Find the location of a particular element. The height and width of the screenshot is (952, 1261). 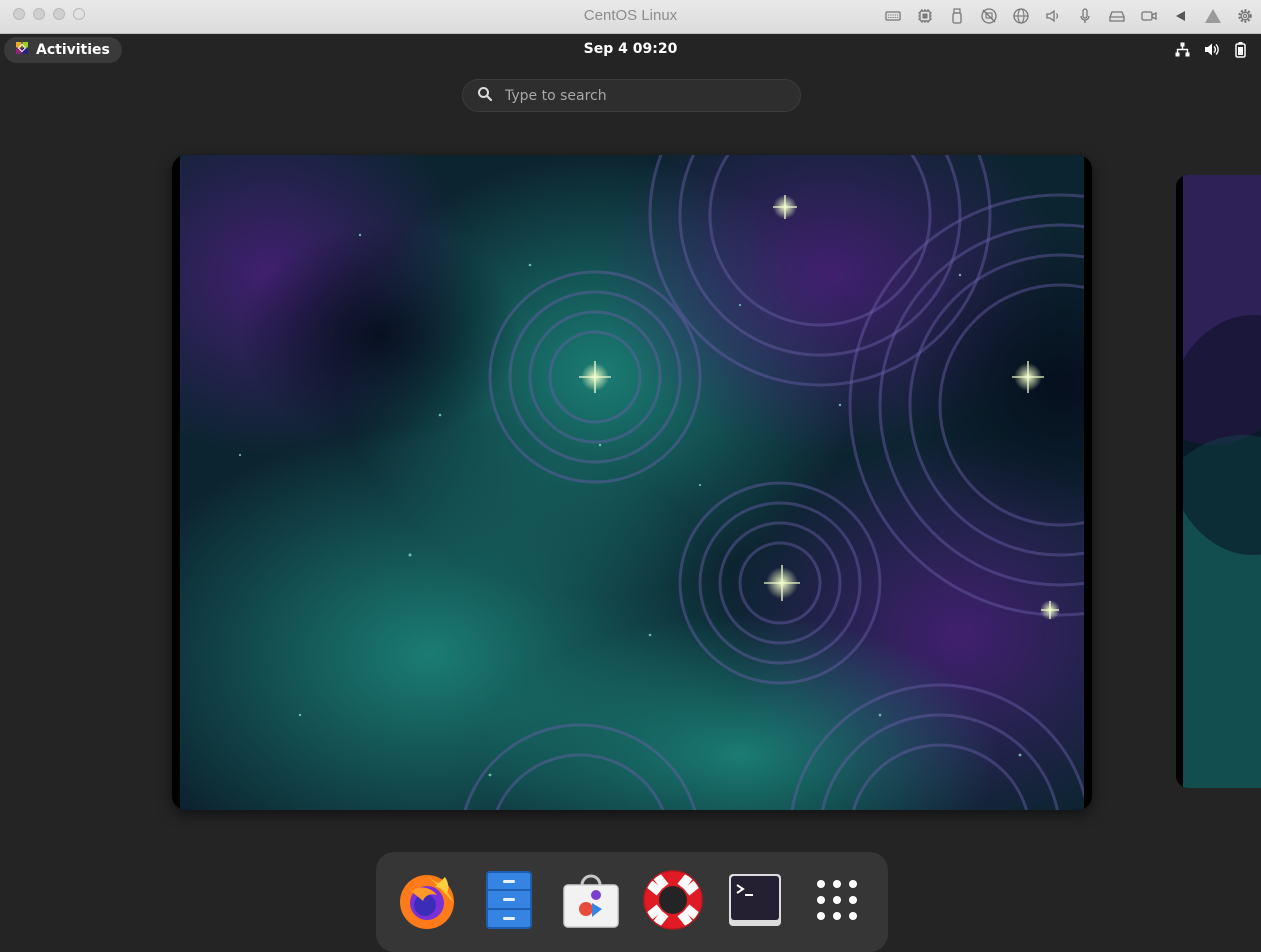

search-bar is located at coordinates (631, 95).